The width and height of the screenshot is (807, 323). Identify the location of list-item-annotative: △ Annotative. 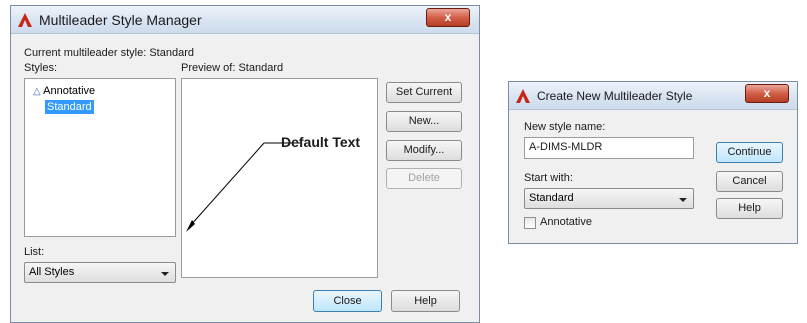
(64, 91).